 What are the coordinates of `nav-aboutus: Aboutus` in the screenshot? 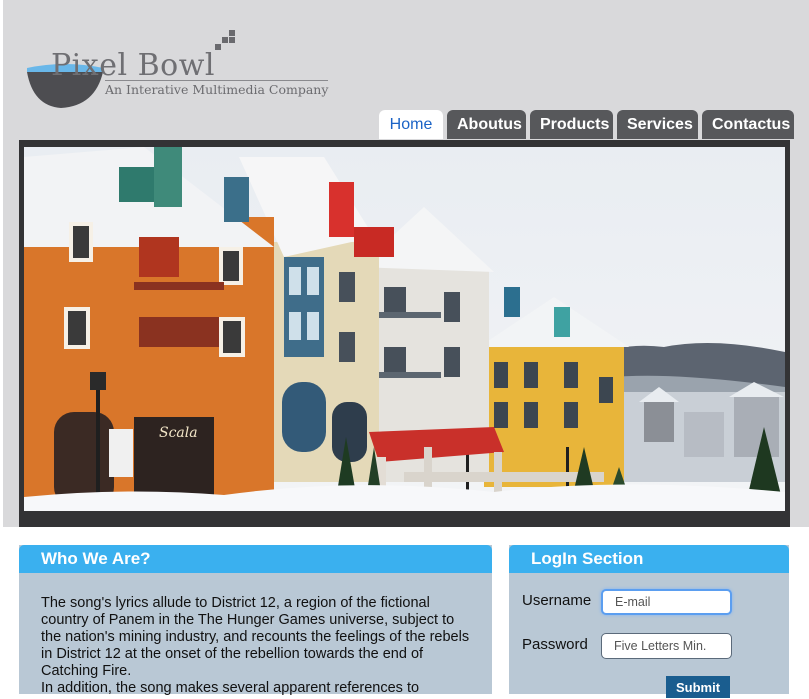 It's located at (486, 124).